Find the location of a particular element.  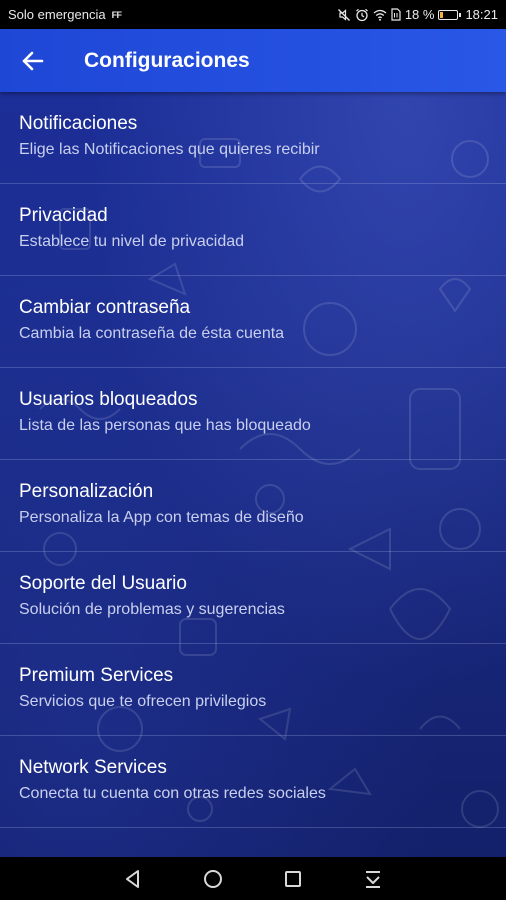

recents-square-icon is located at coordinates (293, 878).